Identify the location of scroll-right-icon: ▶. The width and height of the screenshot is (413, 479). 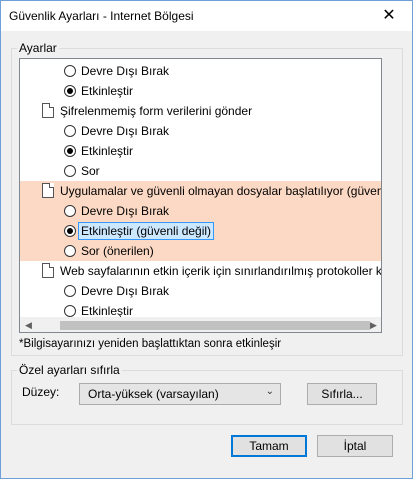
(373, 324).